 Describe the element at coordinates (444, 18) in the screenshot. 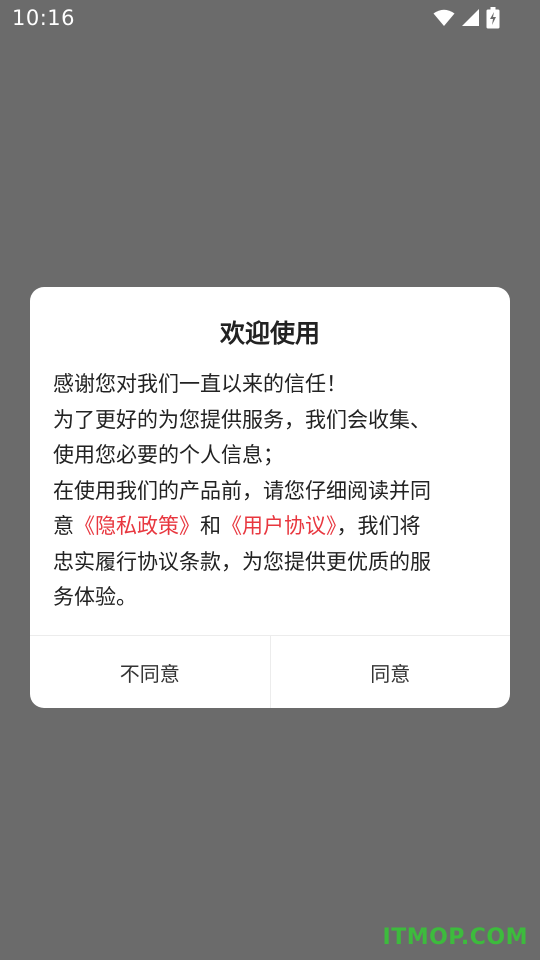

I see `wifi-icon` at that location.